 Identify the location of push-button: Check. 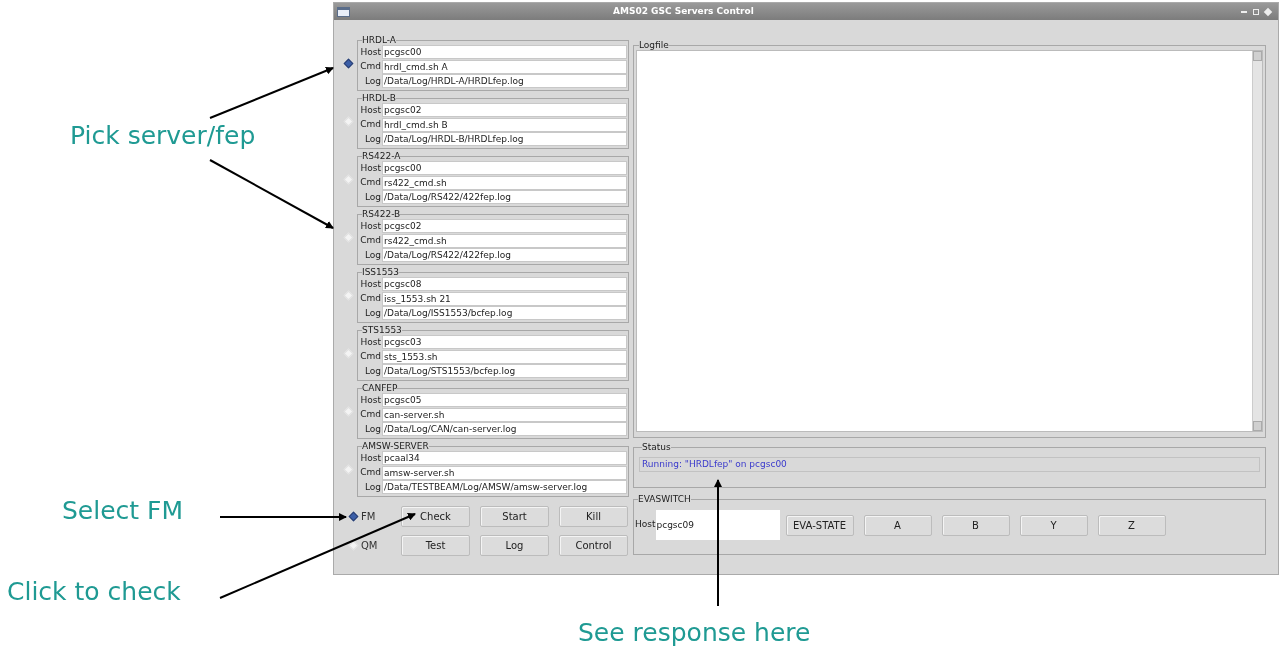
(435, 516).